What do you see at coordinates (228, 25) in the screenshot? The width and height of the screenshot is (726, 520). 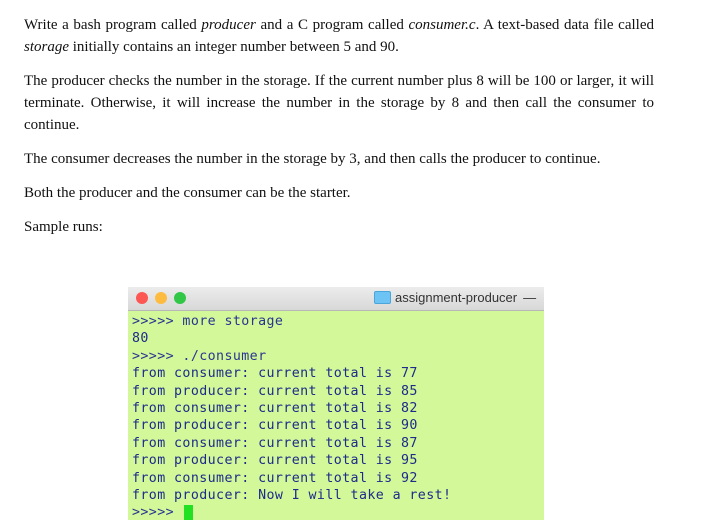 I see `program-name-producer: producer` at bounding box center [228, 25].